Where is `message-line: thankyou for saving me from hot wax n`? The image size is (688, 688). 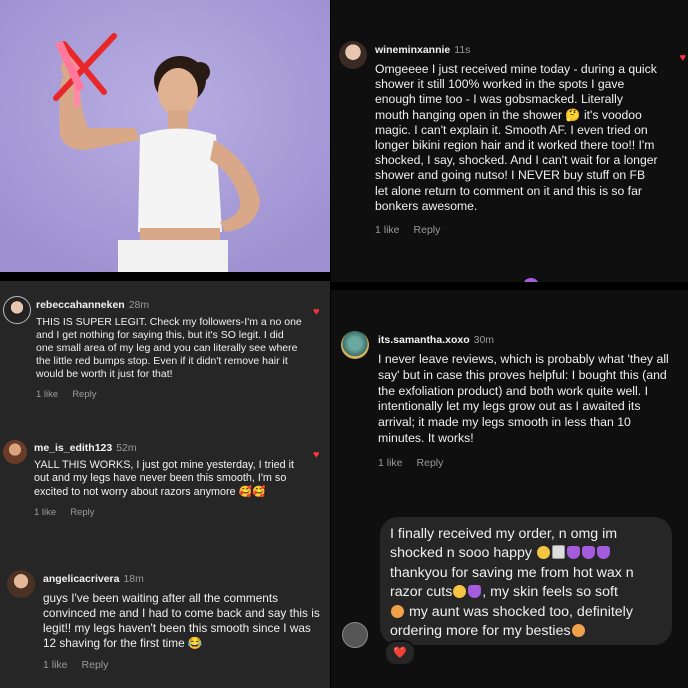
message-line: thankyou for saving me from hot wax n is located at coordinates (512, 572).